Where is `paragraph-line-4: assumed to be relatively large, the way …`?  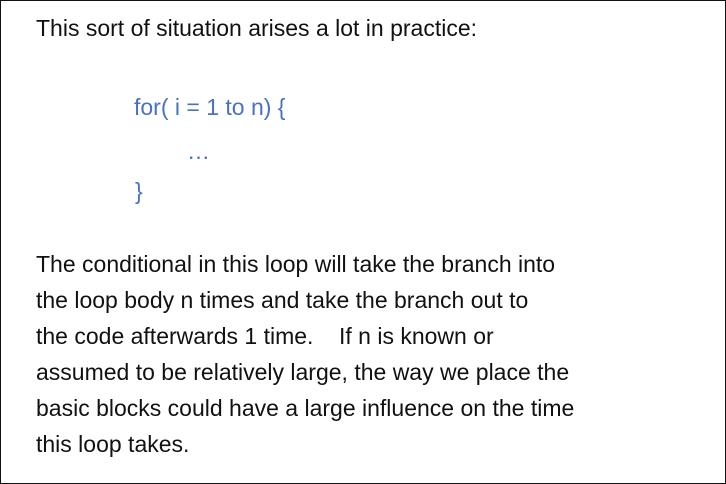 paragraph-line-4: assumed to be relatively large, the way … is located at coordinates (303, 372).